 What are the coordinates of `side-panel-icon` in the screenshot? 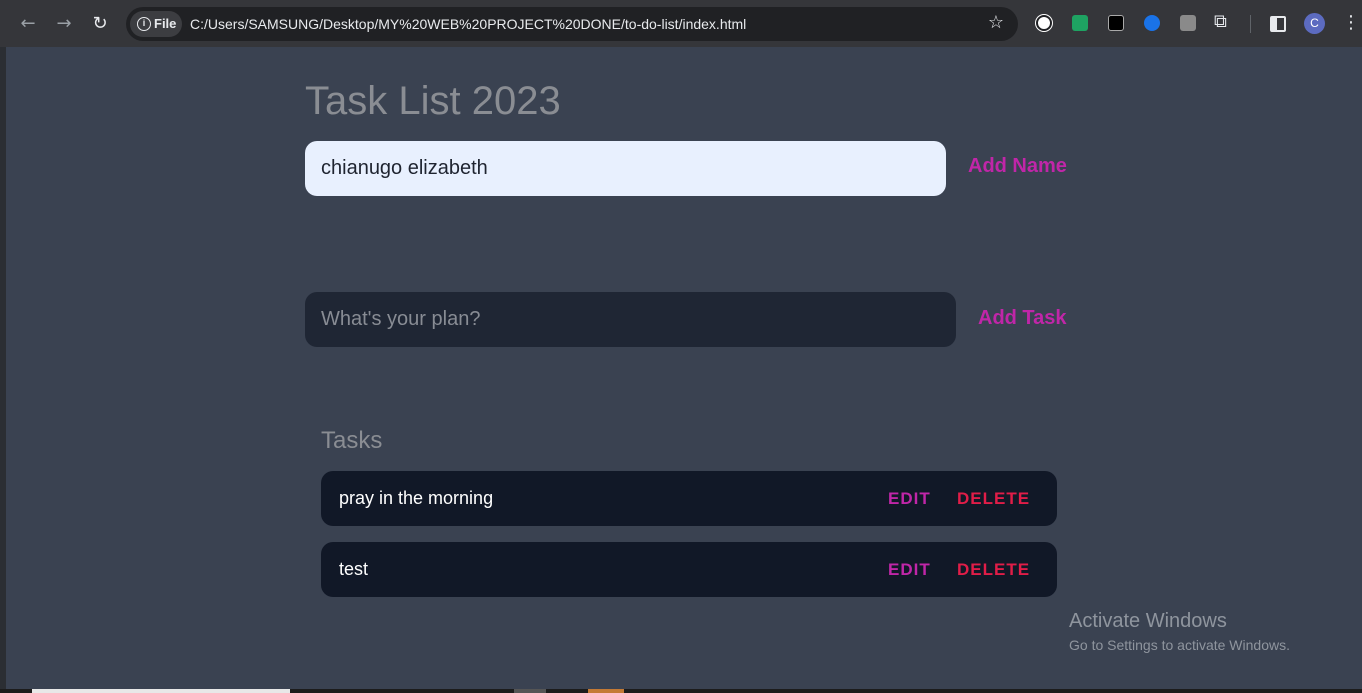 It's located at (1278, 24).